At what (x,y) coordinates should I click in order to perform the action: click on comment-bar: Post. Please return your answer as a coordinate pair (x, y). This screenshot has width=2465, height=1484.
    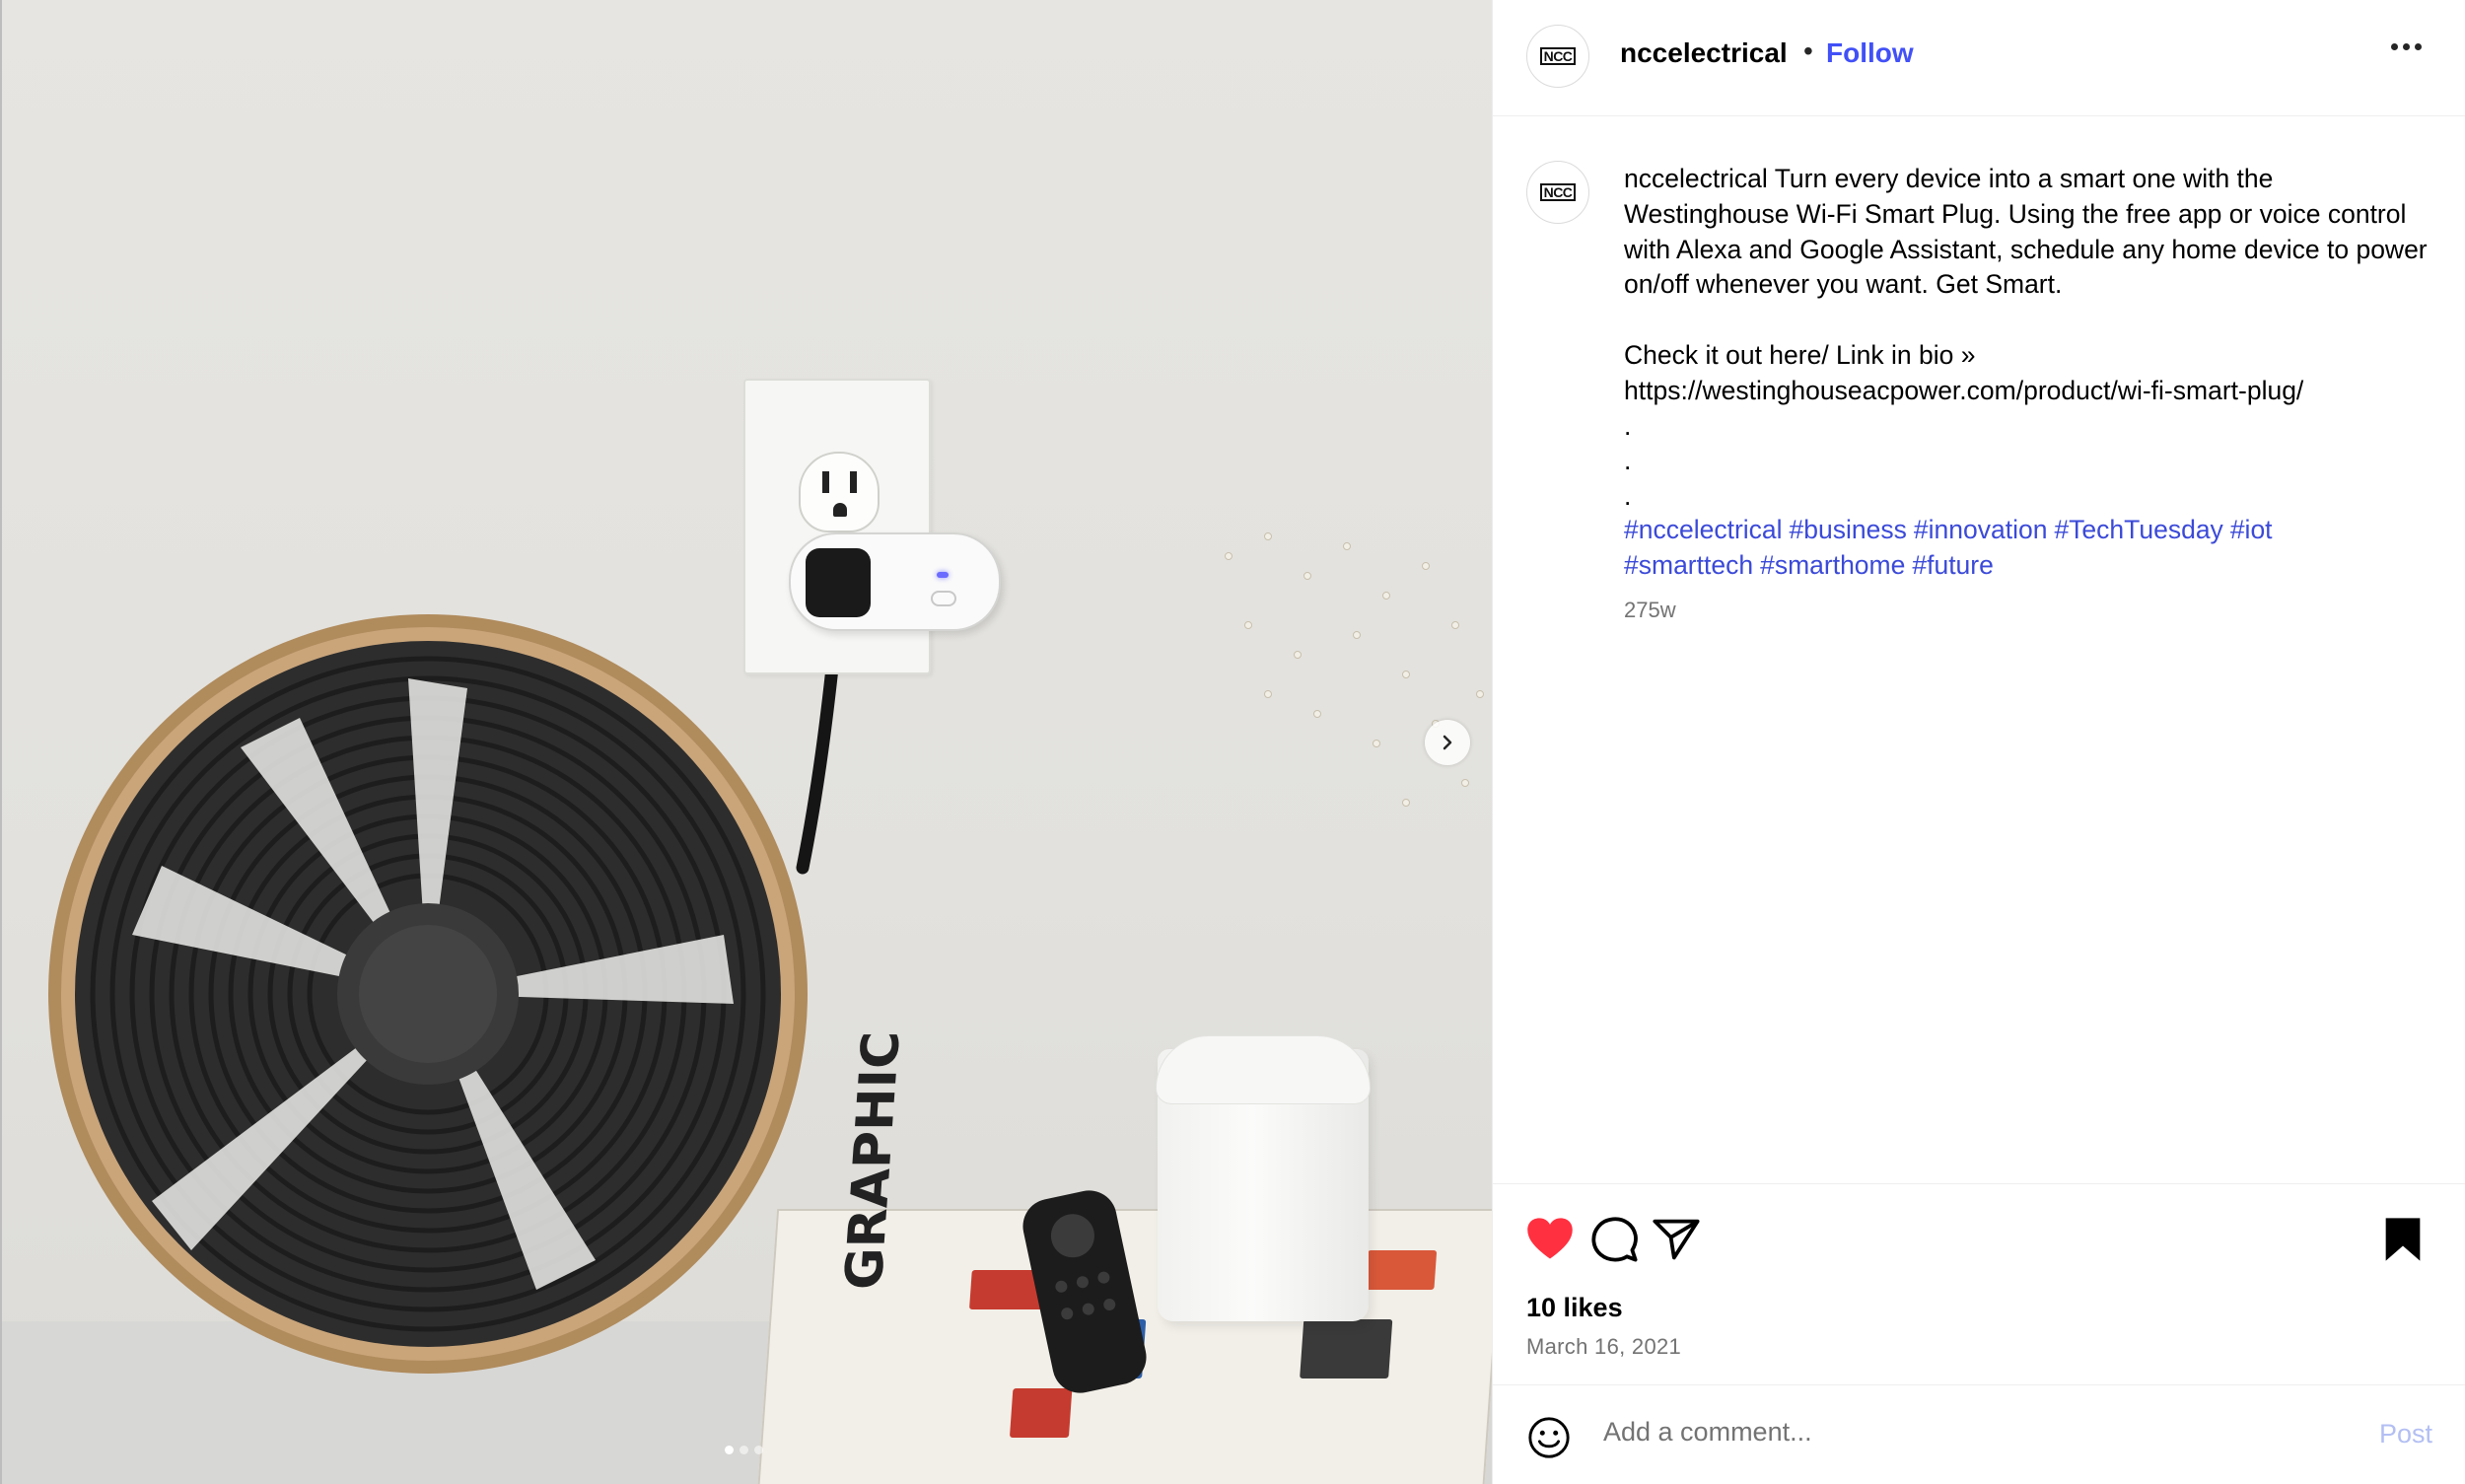
    Looking at the image, I should click on (1979, 1434).